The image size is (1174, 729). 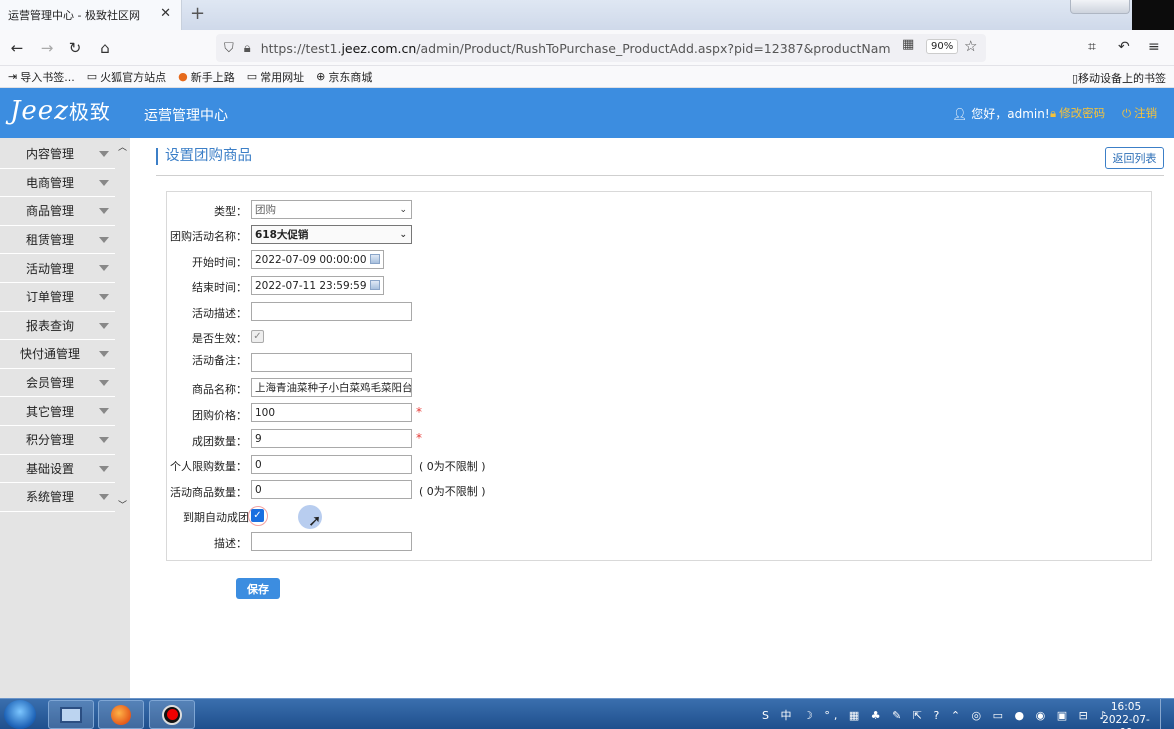 I want to click on sidebar-item-rental: 租赁管理, so click(x=57, y=240).